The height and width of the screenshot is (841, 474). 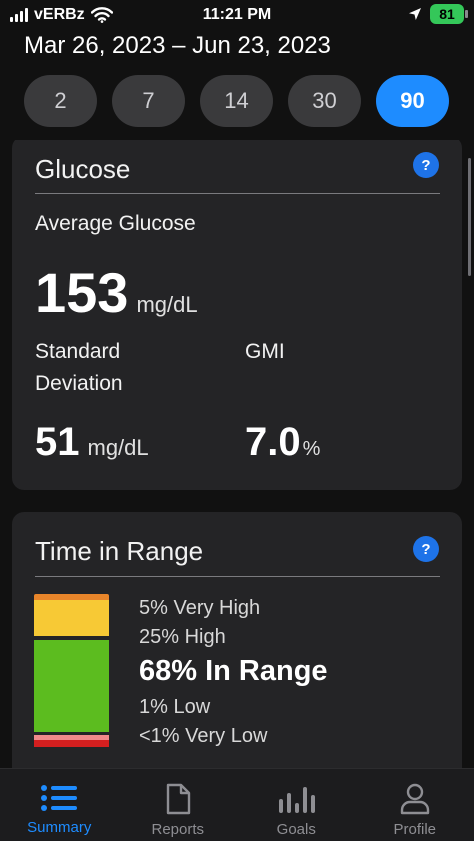 I want to click on status-time: 11:21 PM, so click(x=237, y=14).